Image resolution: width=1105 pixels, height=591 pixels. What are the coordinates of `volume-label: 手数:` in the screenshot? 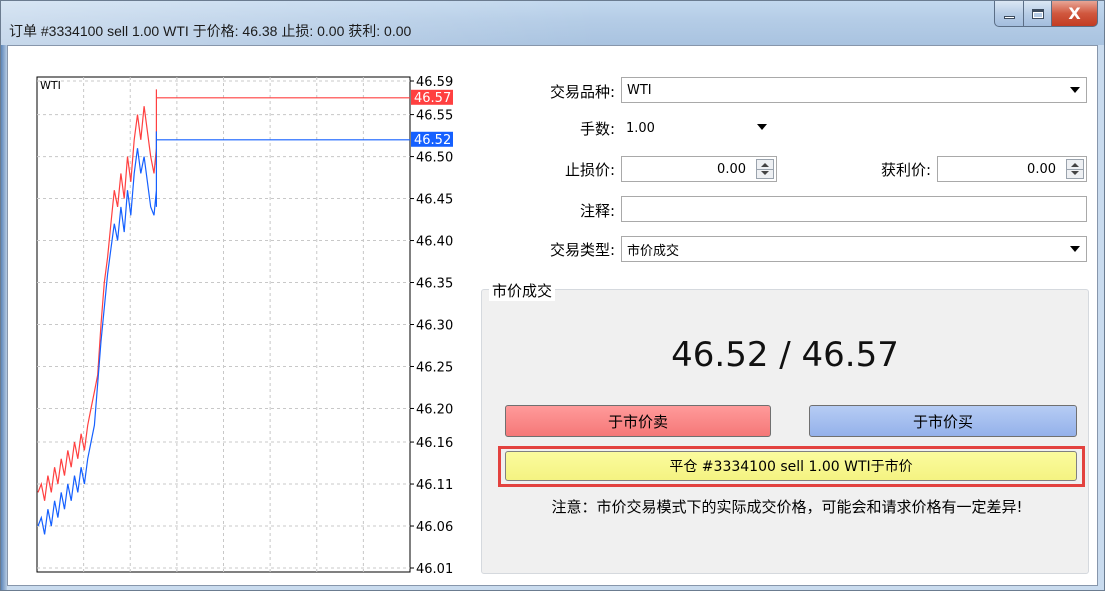 It's located at (597, 129).